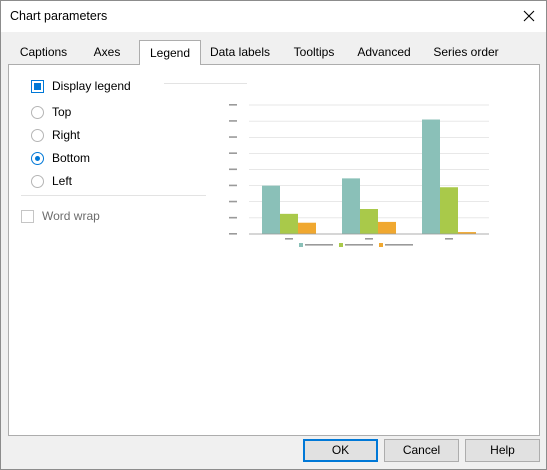  I want to click on title-bar: Chart parameters, so click(273, 16).